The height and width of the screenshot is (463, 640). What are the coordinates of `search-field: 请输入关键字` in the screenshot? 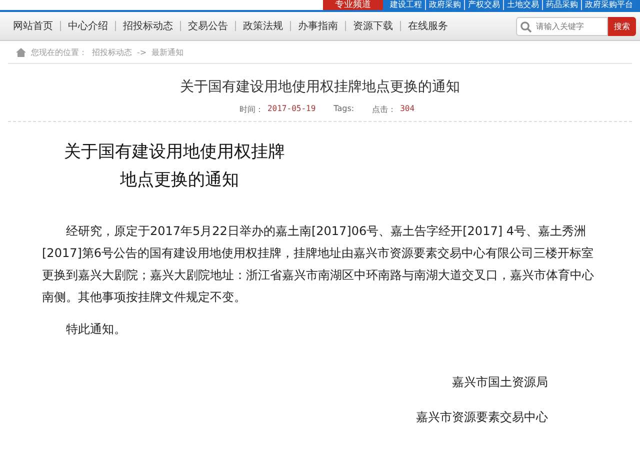 It's located at (562, 26).